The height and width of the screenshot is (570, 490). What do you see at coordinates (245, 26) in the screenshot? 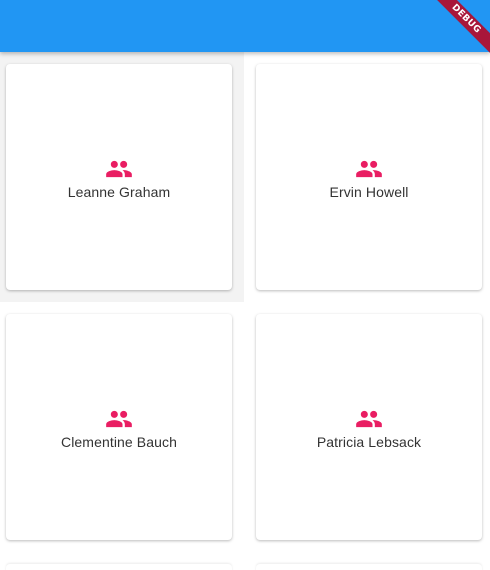
I see `app-bar` at bounding box center [245, 26].